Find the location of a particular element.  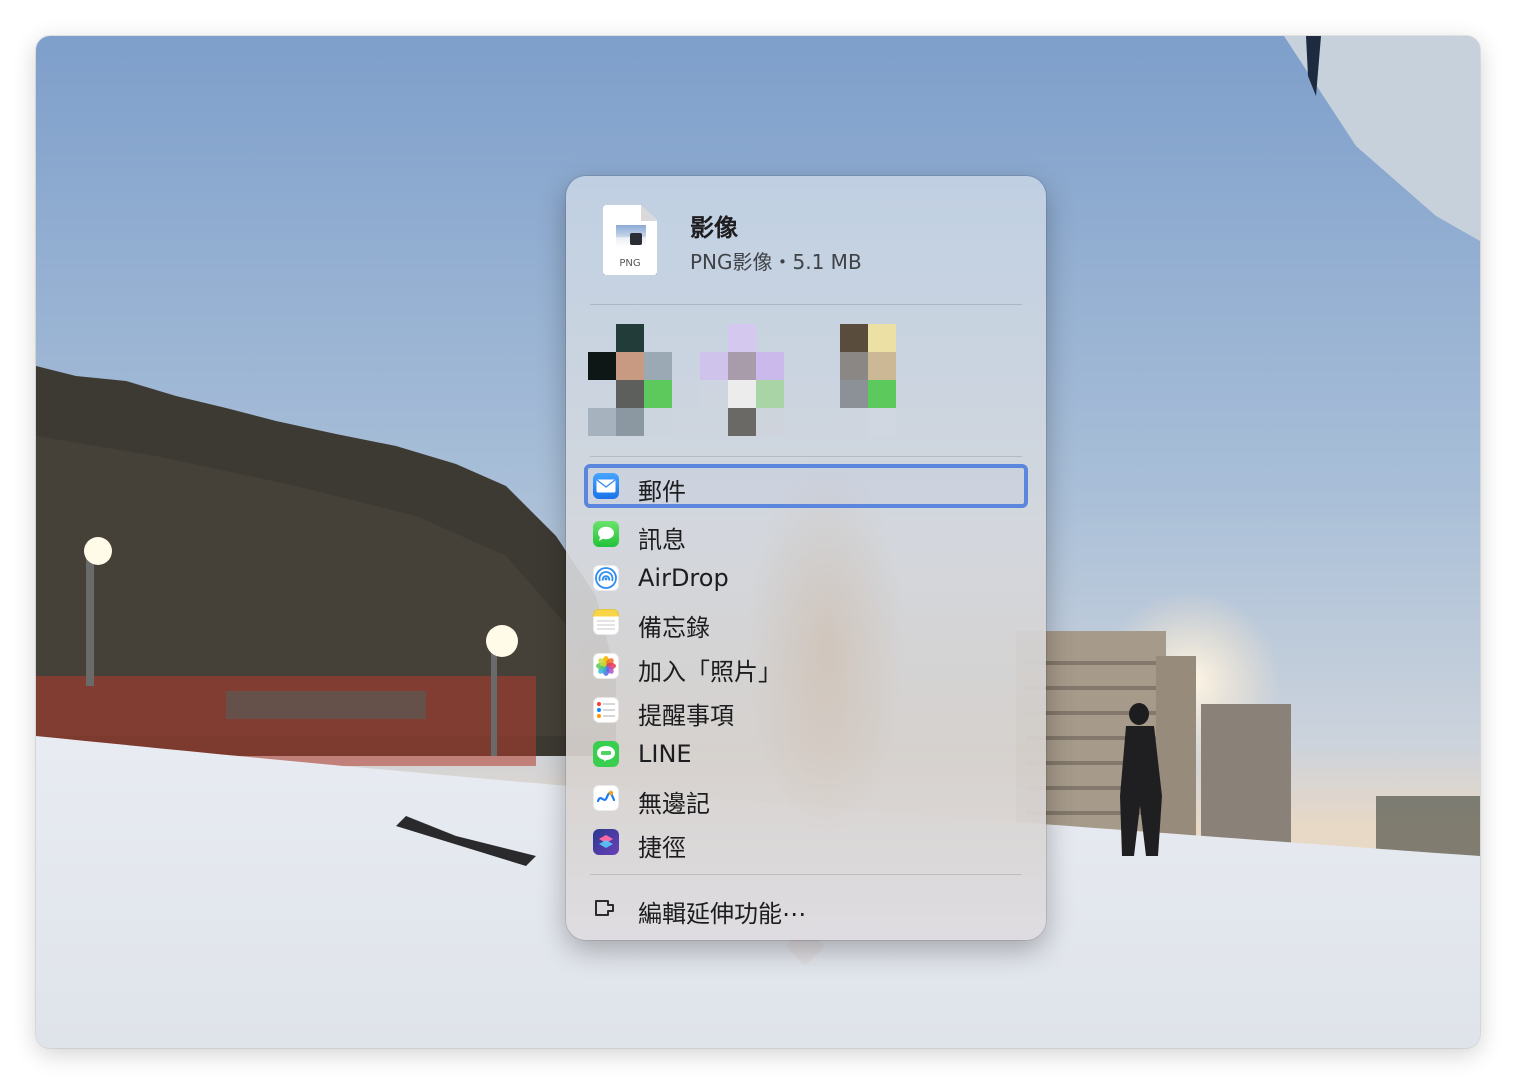

share-item-mail: 郵件 is located at coordinates (806, 486).